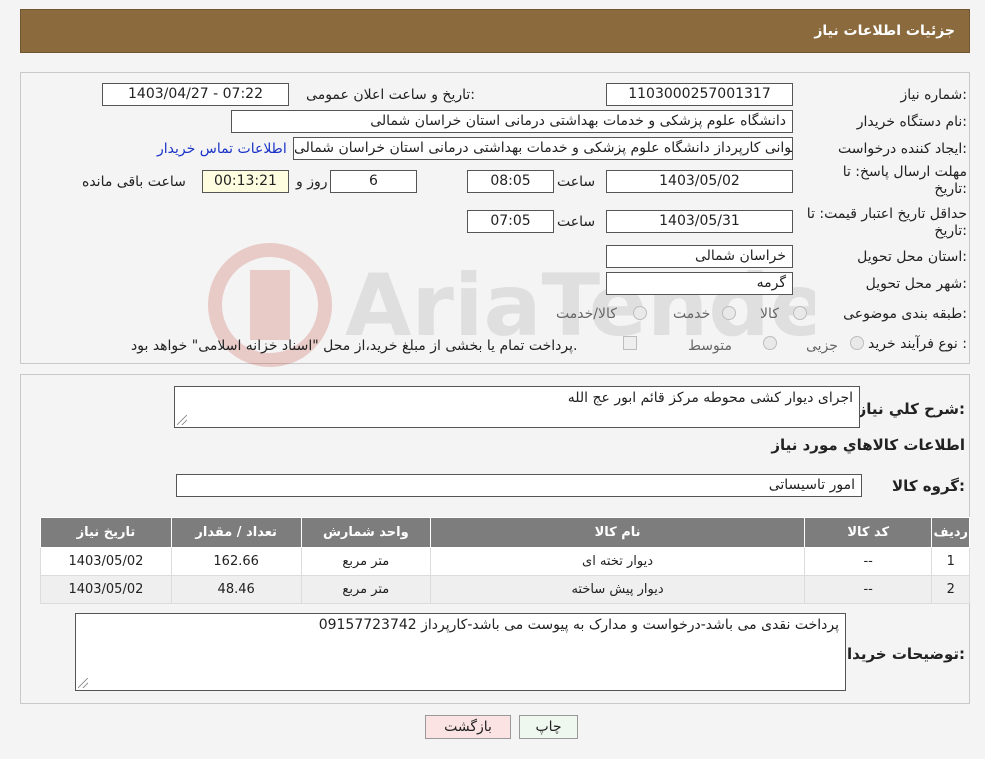 Image resolution: width=985 pixels, height=759 pixels. What do you see at coordinates (857, 343) in the screenshot?
I see `purchase-radio-minor` at bounding box center [857, 343].